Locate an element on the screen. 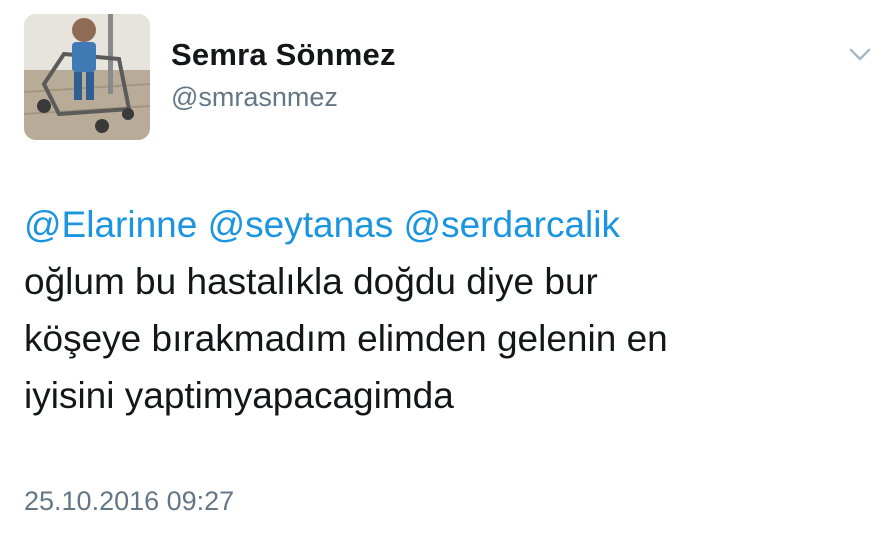 The image size is (884, 555). chevron-down-icon is located at coordinates (860, 55).